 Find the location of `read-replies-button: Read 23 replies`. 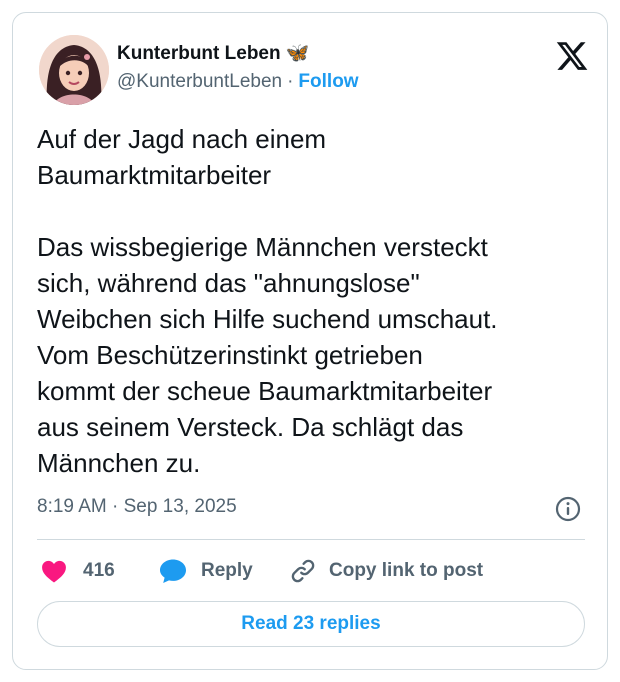

read-replies-button: Read 23 replies is located at coordinates (311, 624).